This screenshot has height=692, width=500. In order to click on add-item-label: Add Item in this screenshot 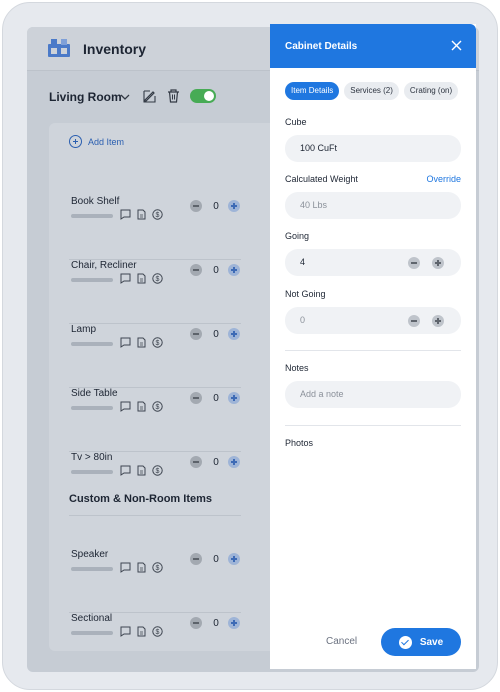, I will do `click(106, 141)`.